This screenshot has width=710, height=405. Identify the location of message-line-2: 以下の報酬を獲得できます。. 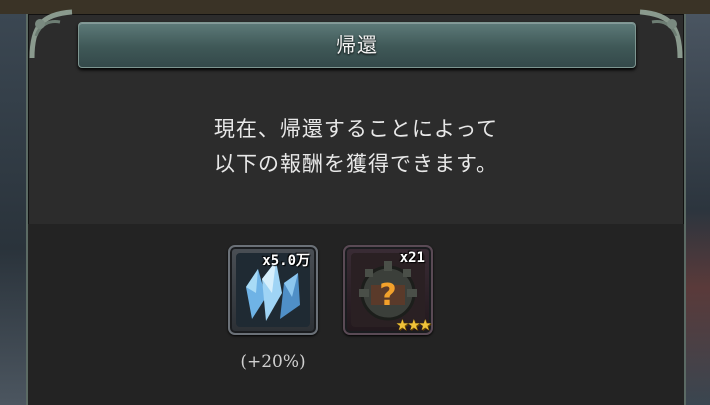
(356, 164).